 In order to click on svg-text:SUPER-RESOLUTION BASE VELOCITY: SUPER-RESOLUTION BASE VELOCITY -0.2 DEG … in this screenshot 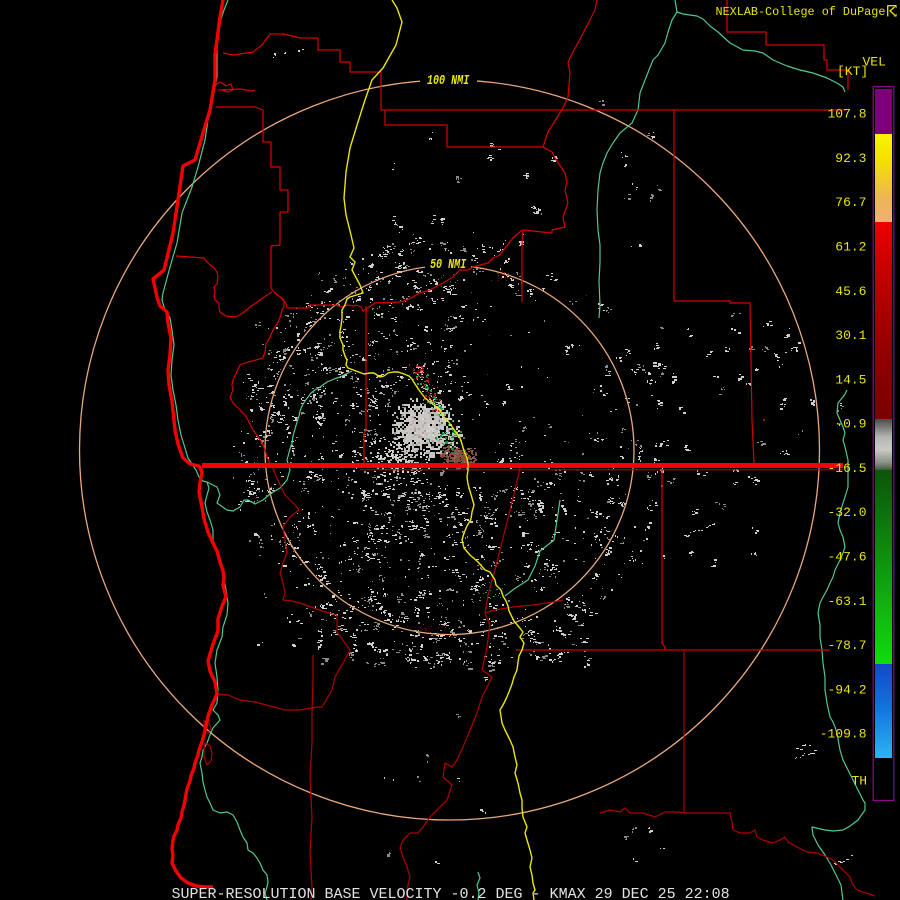, I will do `click(451, 893)`.